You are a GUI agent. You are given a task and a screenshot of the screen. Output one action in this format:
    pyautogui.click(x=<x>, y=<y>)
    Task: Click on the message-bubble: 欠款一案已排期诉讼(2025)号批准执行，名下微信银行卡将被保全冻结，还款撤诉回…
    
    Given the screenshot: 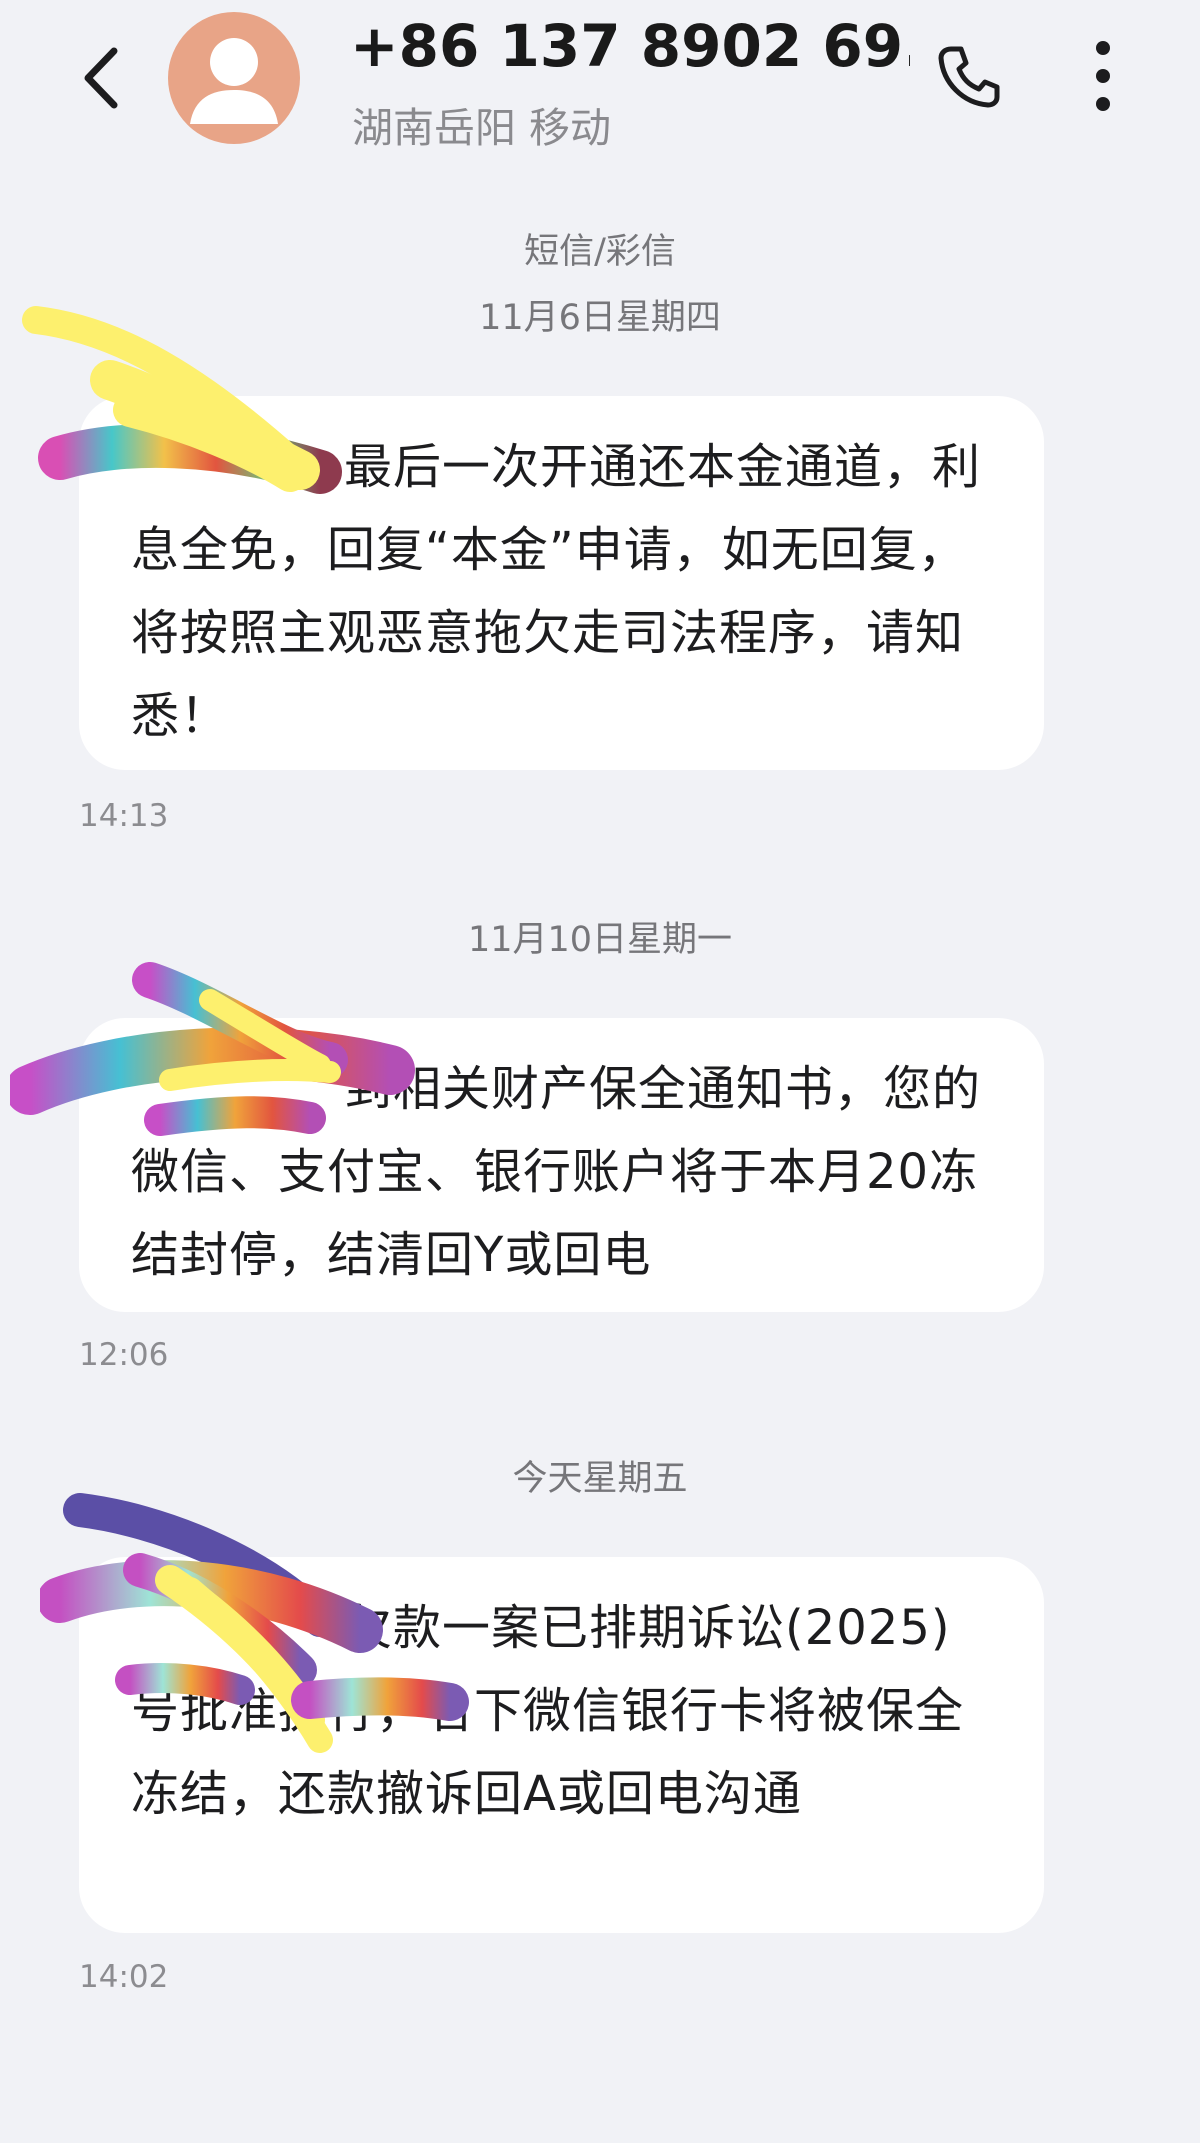 What is the action you would take?
    pyautogui.click(x=561, y=1745)
    